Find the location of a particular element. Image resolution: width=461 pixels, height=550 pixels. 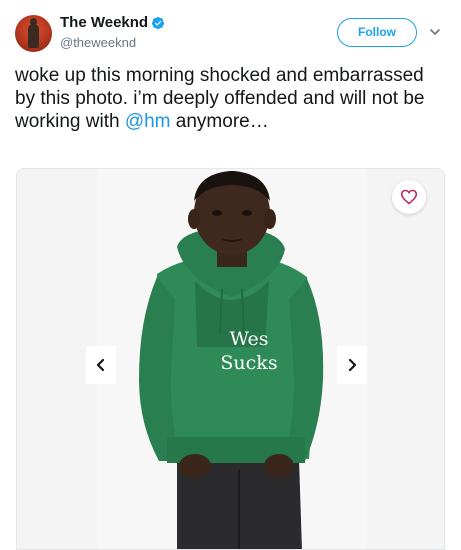

avatar-figure is located at coordinates (33, 33).